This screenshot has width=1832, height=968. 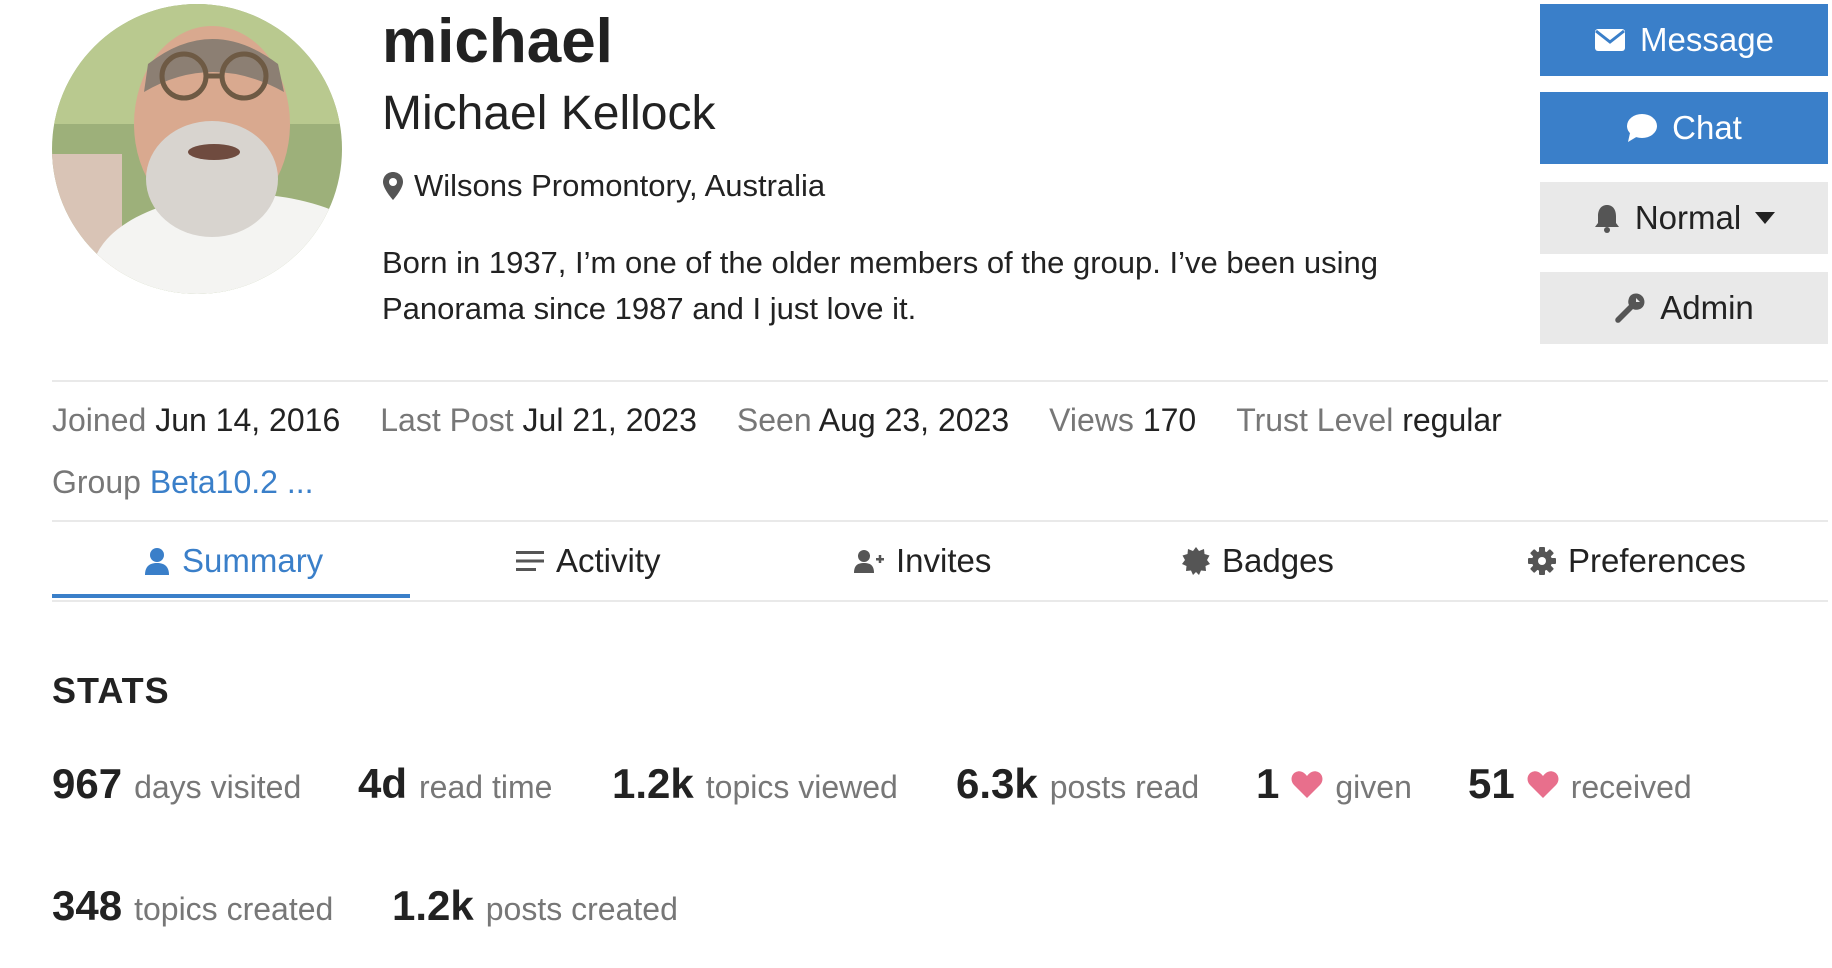 What do you see at coordinates (549, 113) in the screenshot?
I see `full-name: Michael Kellock` at bounding box center [549, 113].